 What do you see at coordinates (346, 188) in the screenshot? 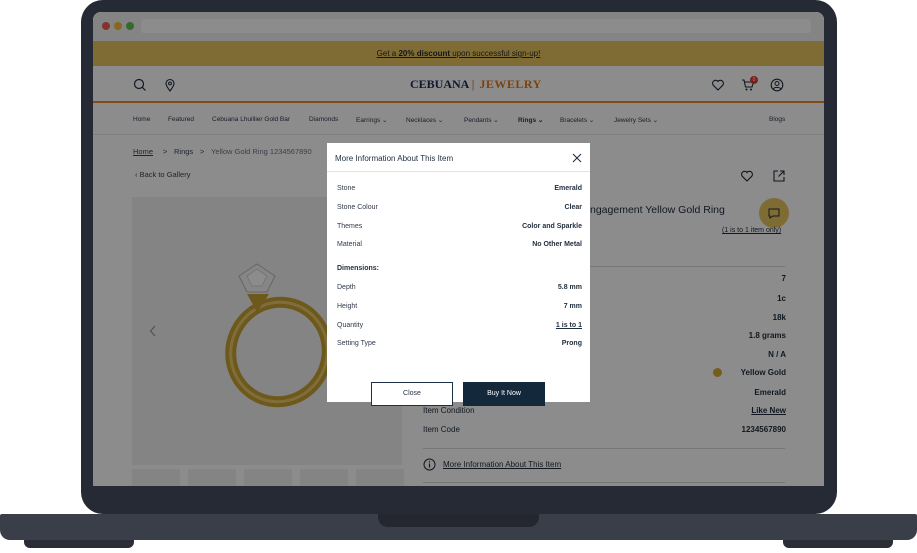
I see `detail-label: Stone` at bounding box center [346, 188].